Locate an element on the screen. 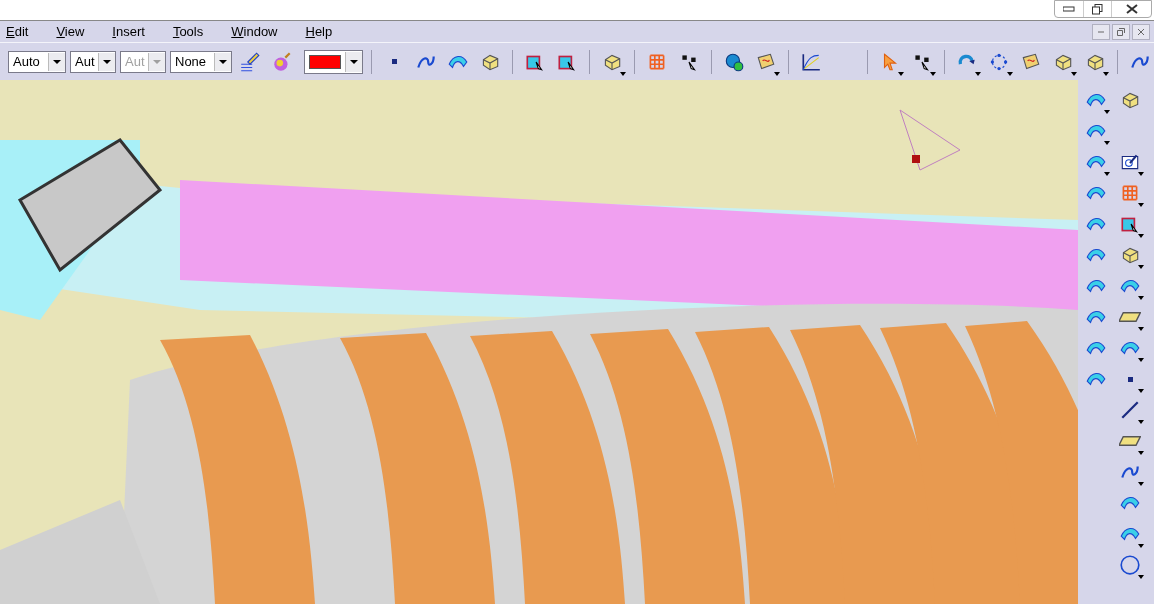 Image resolution: width=1154 pixels, height=604 pixels. menu-item: Window is located at coordinates (254, 31).